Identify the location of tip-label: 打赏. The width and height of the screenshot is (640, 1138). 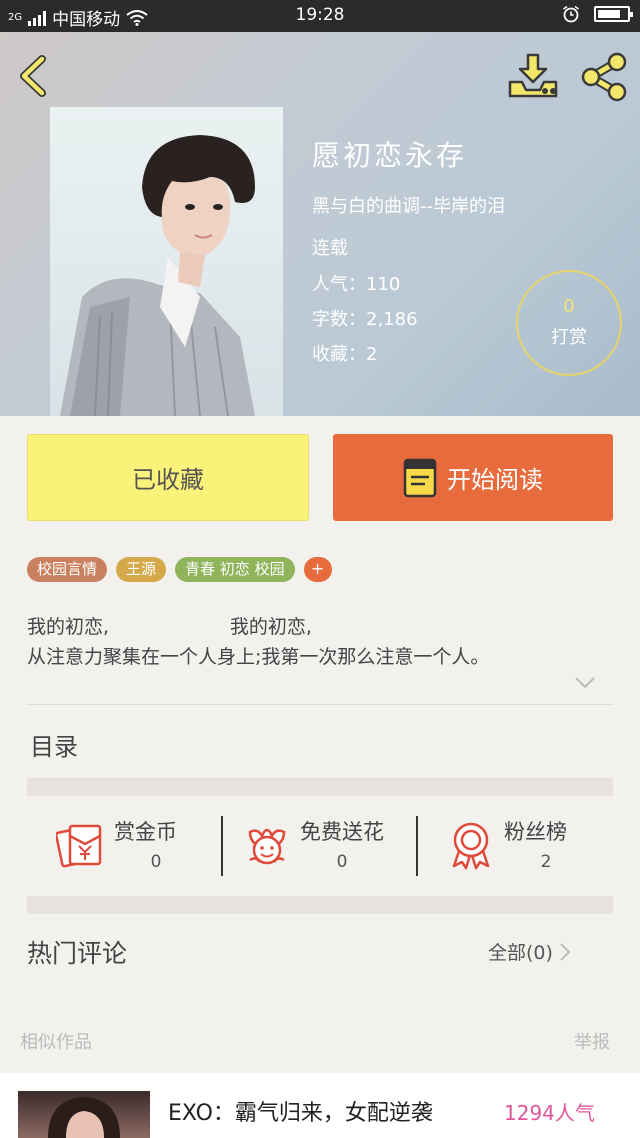
(569, 337).